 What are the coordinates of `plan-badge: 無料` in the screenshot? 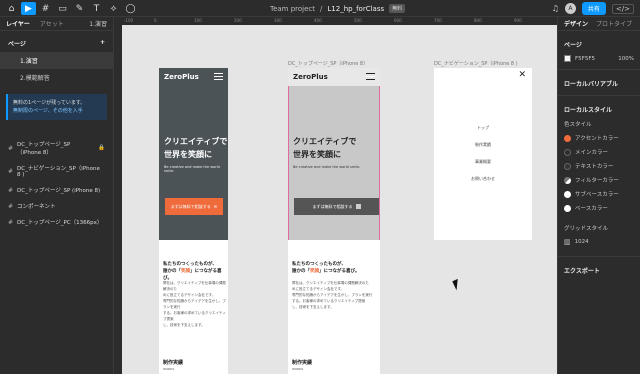 It's located at (397, 8).